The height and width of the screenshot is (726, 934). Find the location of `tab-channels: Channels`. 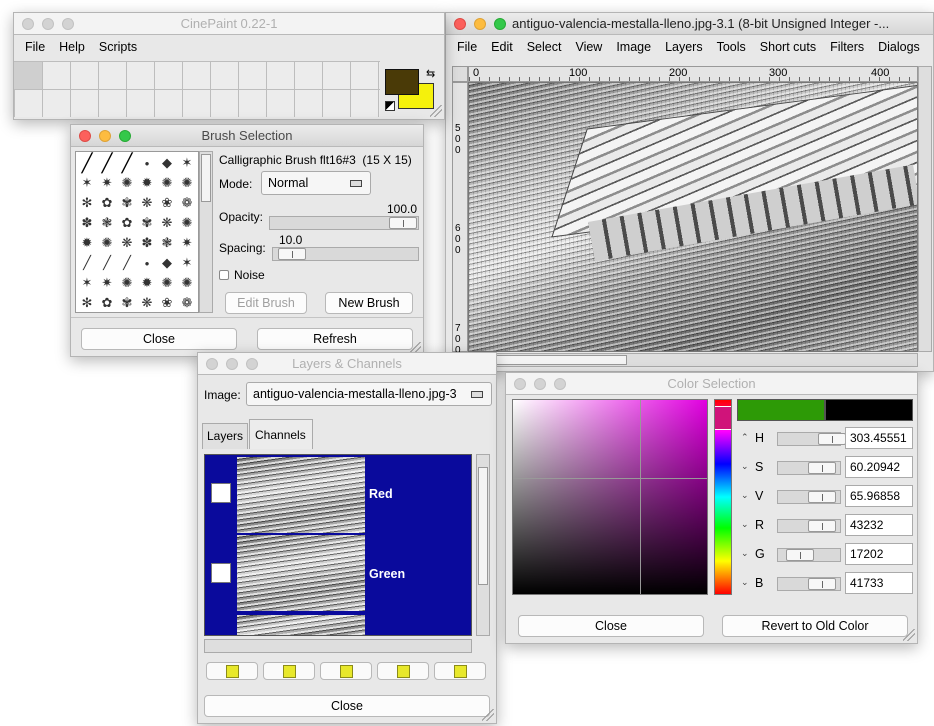

tab-channels: Channels is located at coordinates (281, 434).